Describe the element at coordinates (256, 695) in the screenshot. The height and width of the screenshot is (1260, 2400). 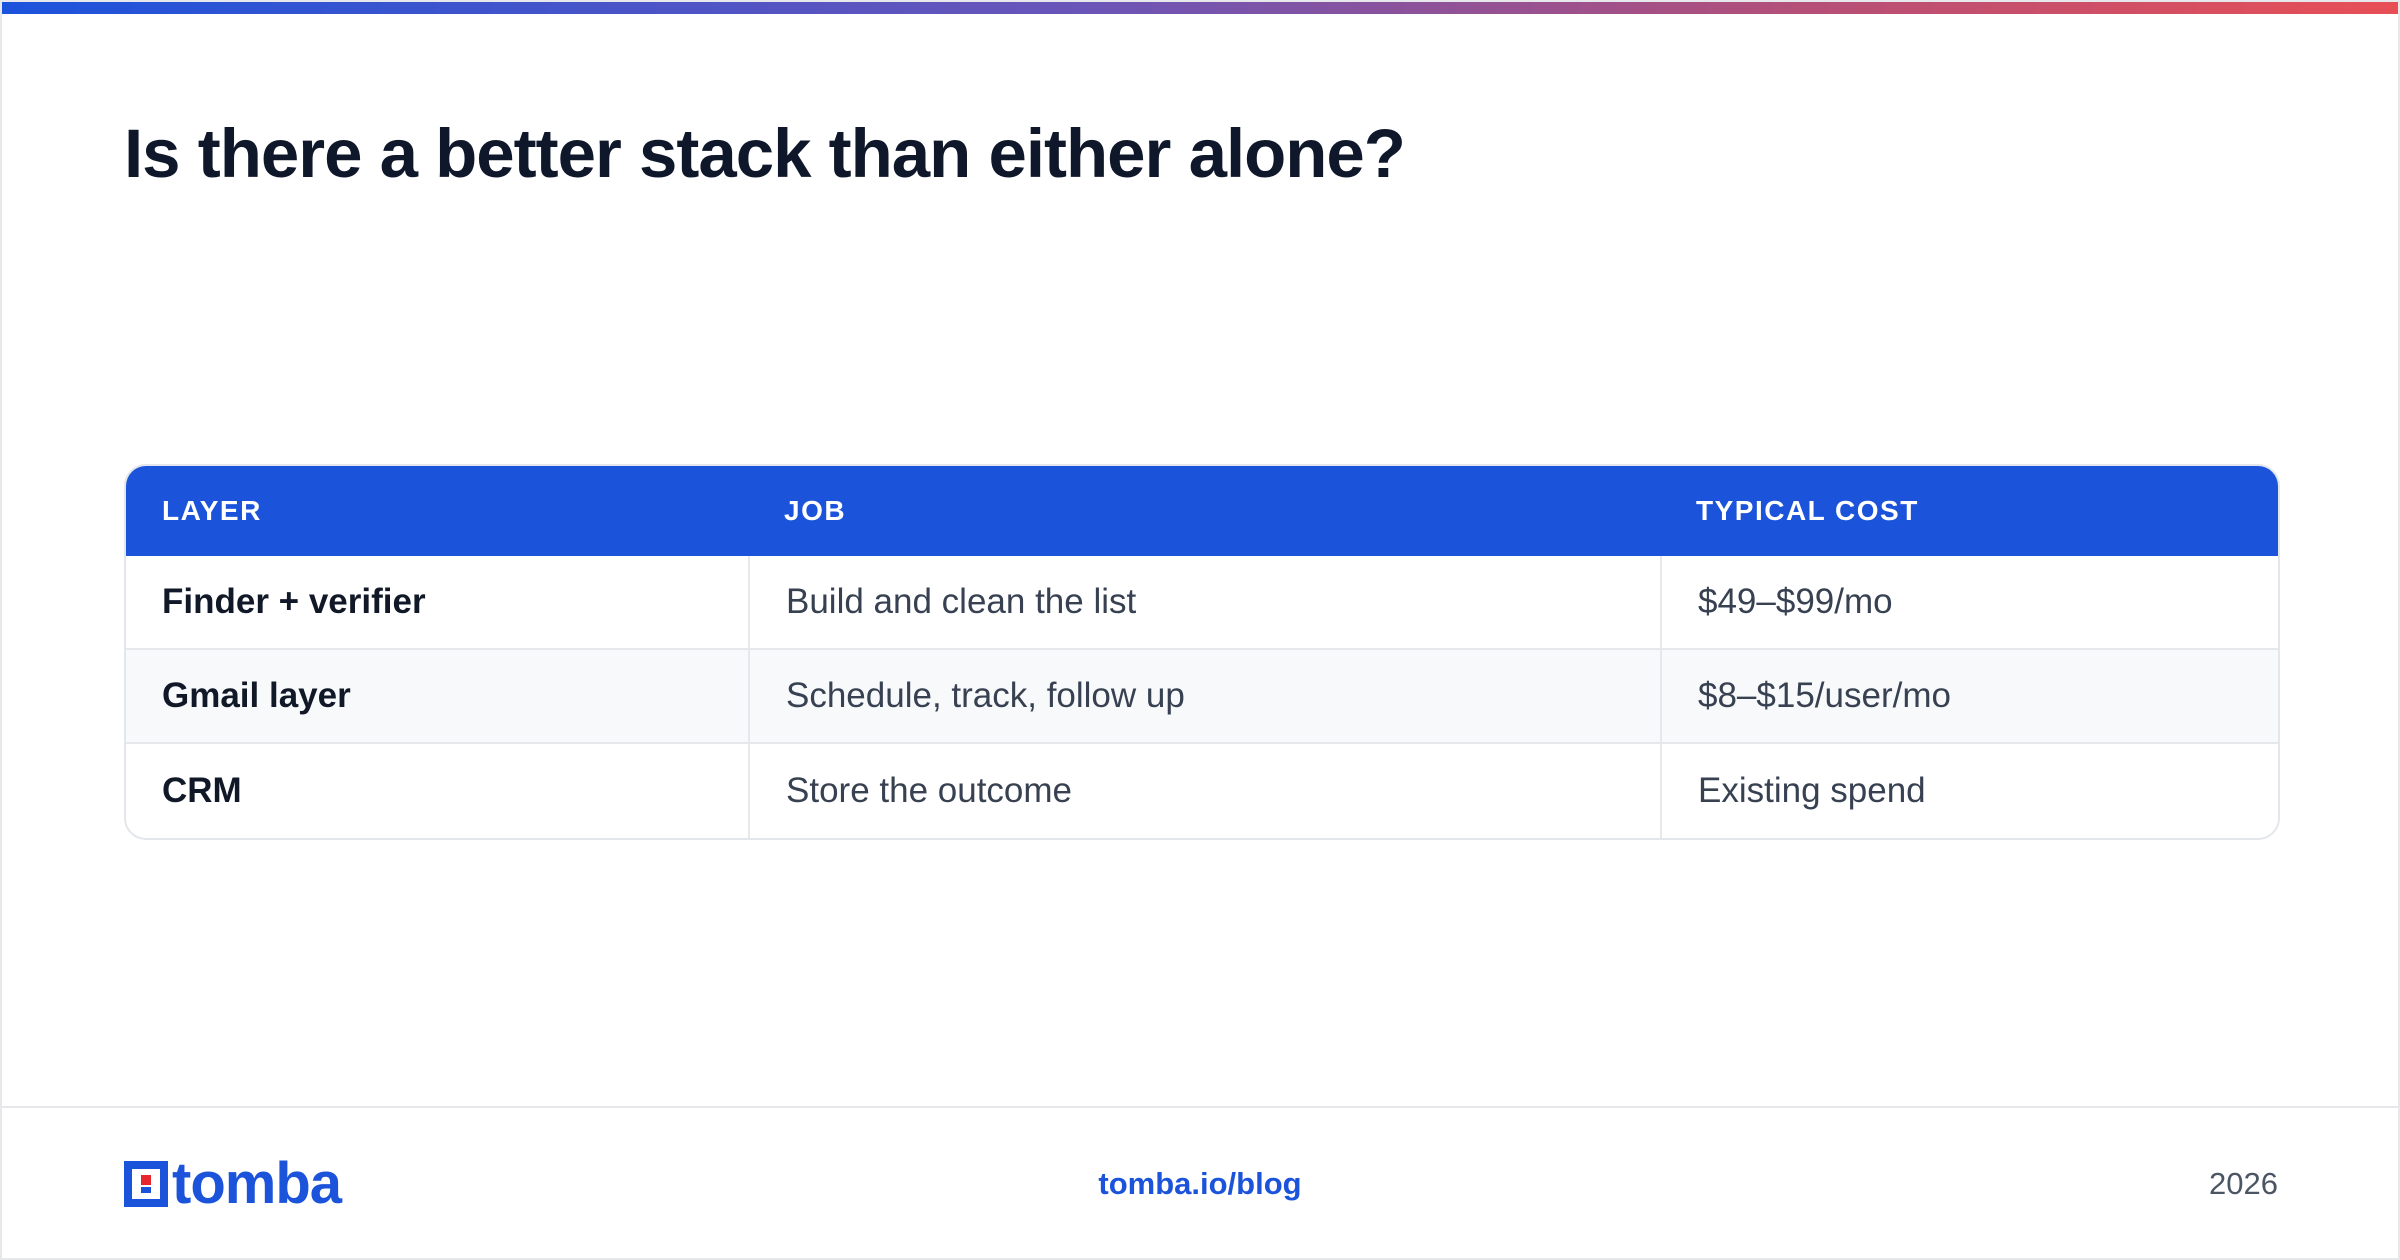
I see `layer-cell: Gmail layer` at that location.